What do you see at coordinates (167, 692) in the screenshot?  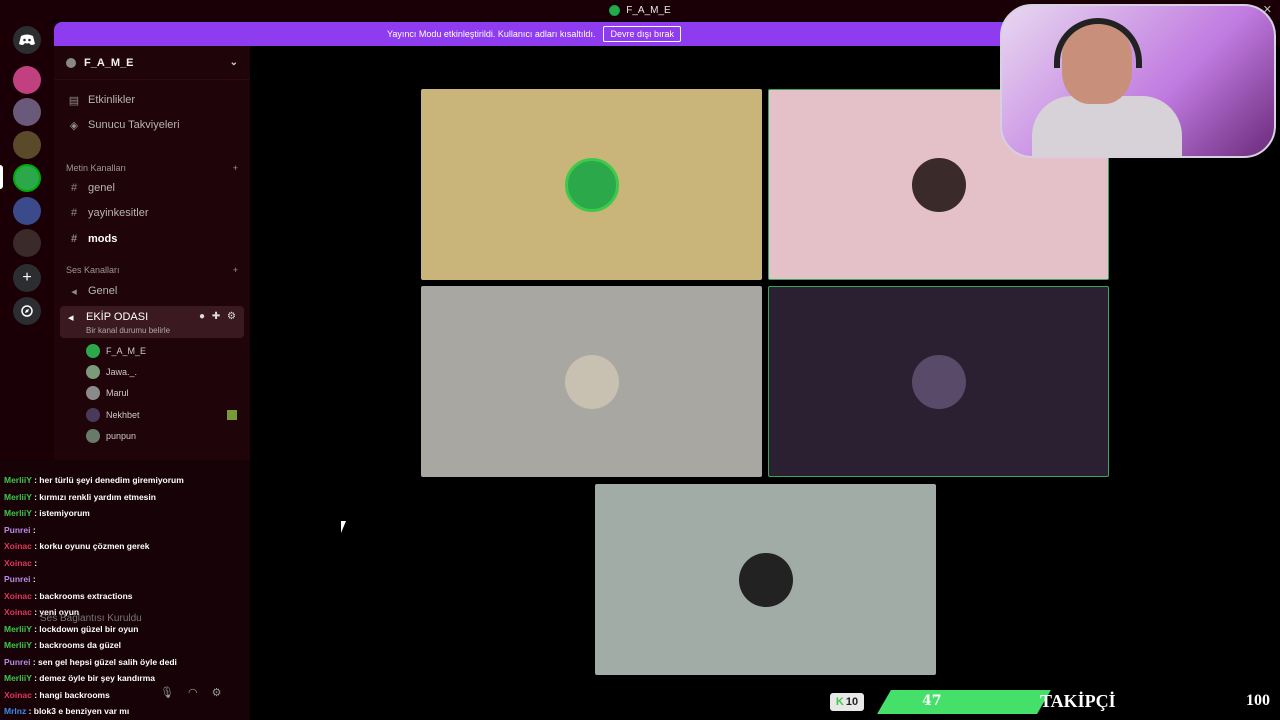 I see `microphone-icon: 🎙` at bounding box center [167, 692].